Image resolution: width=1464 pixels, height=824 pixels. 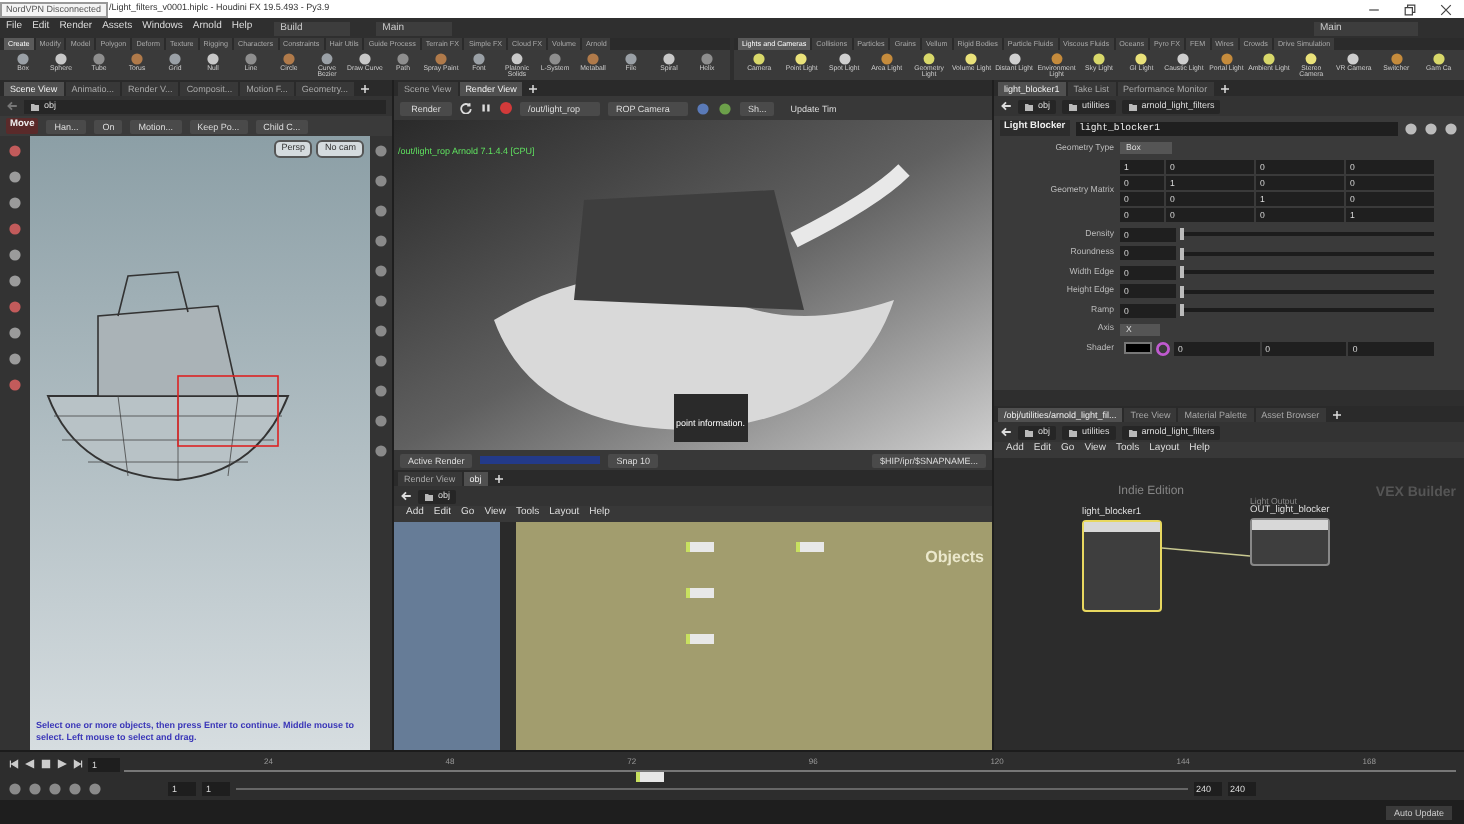 I want to click on color-wheel-icon, so click(x=1163, y=348).